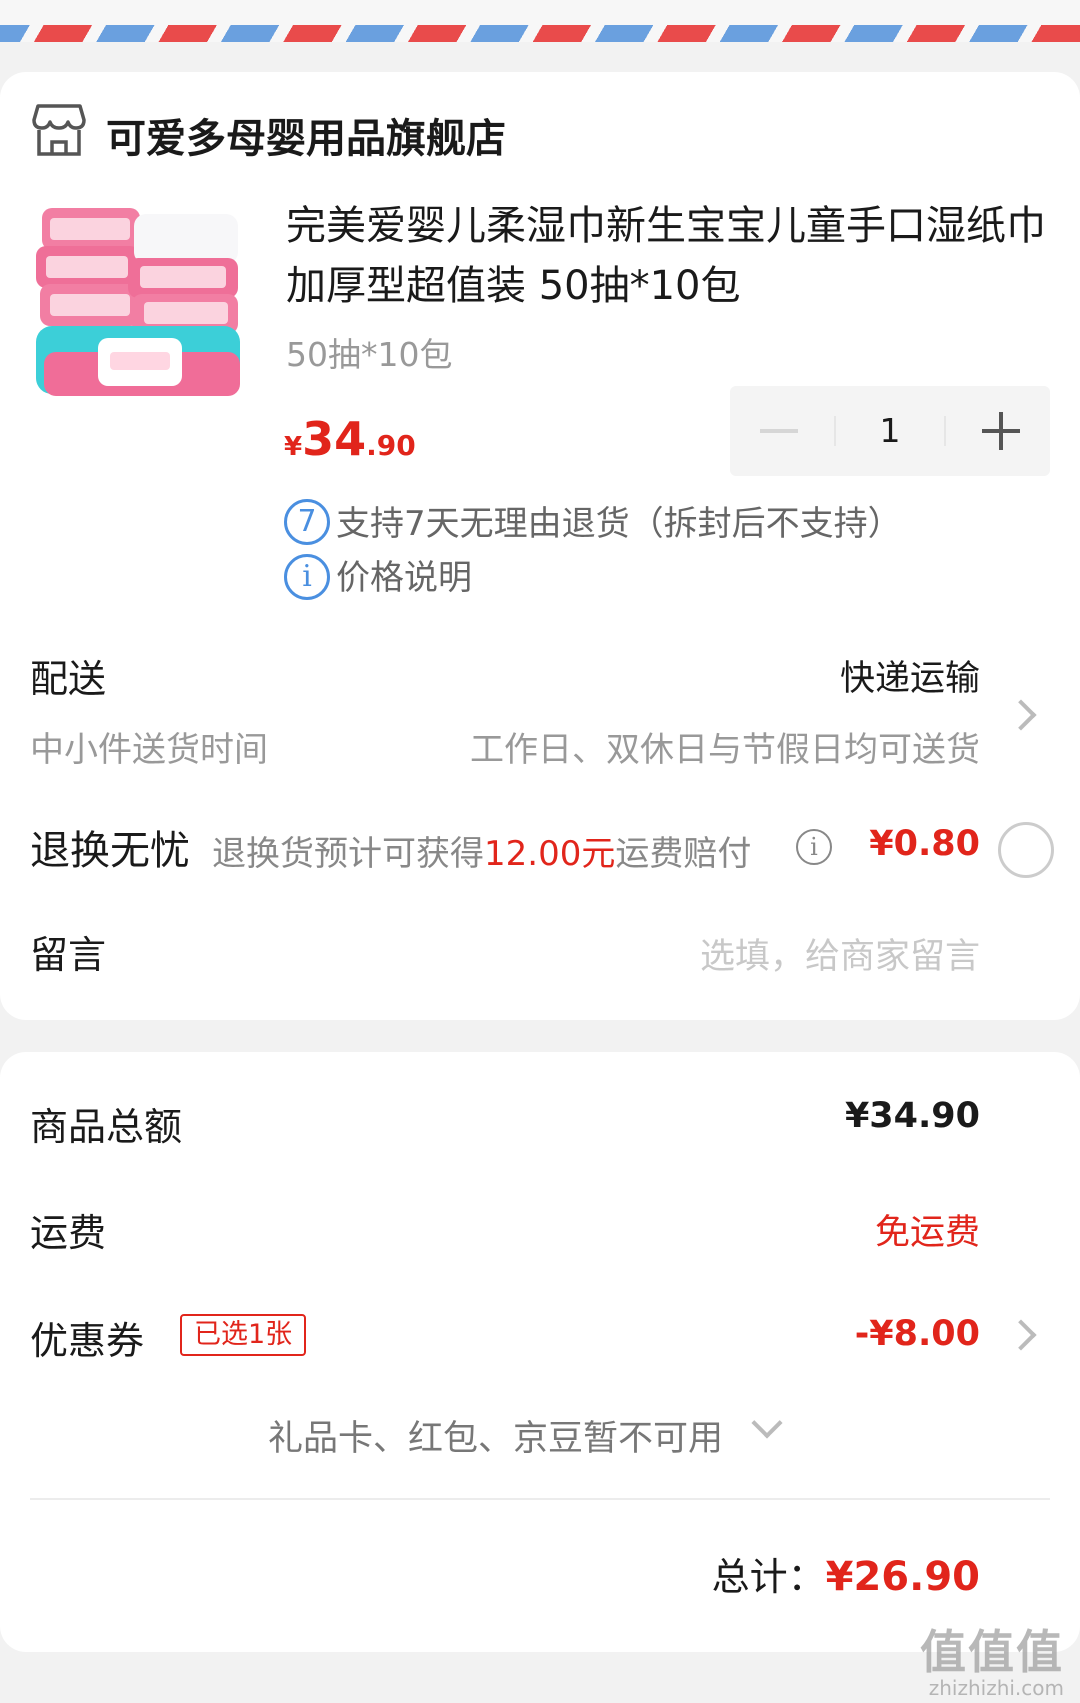 This screenshot has width=1080, height=1703. Describe the element at coordinates (334, 439) in the screenshot. I see `price-integer: 34` at that location.